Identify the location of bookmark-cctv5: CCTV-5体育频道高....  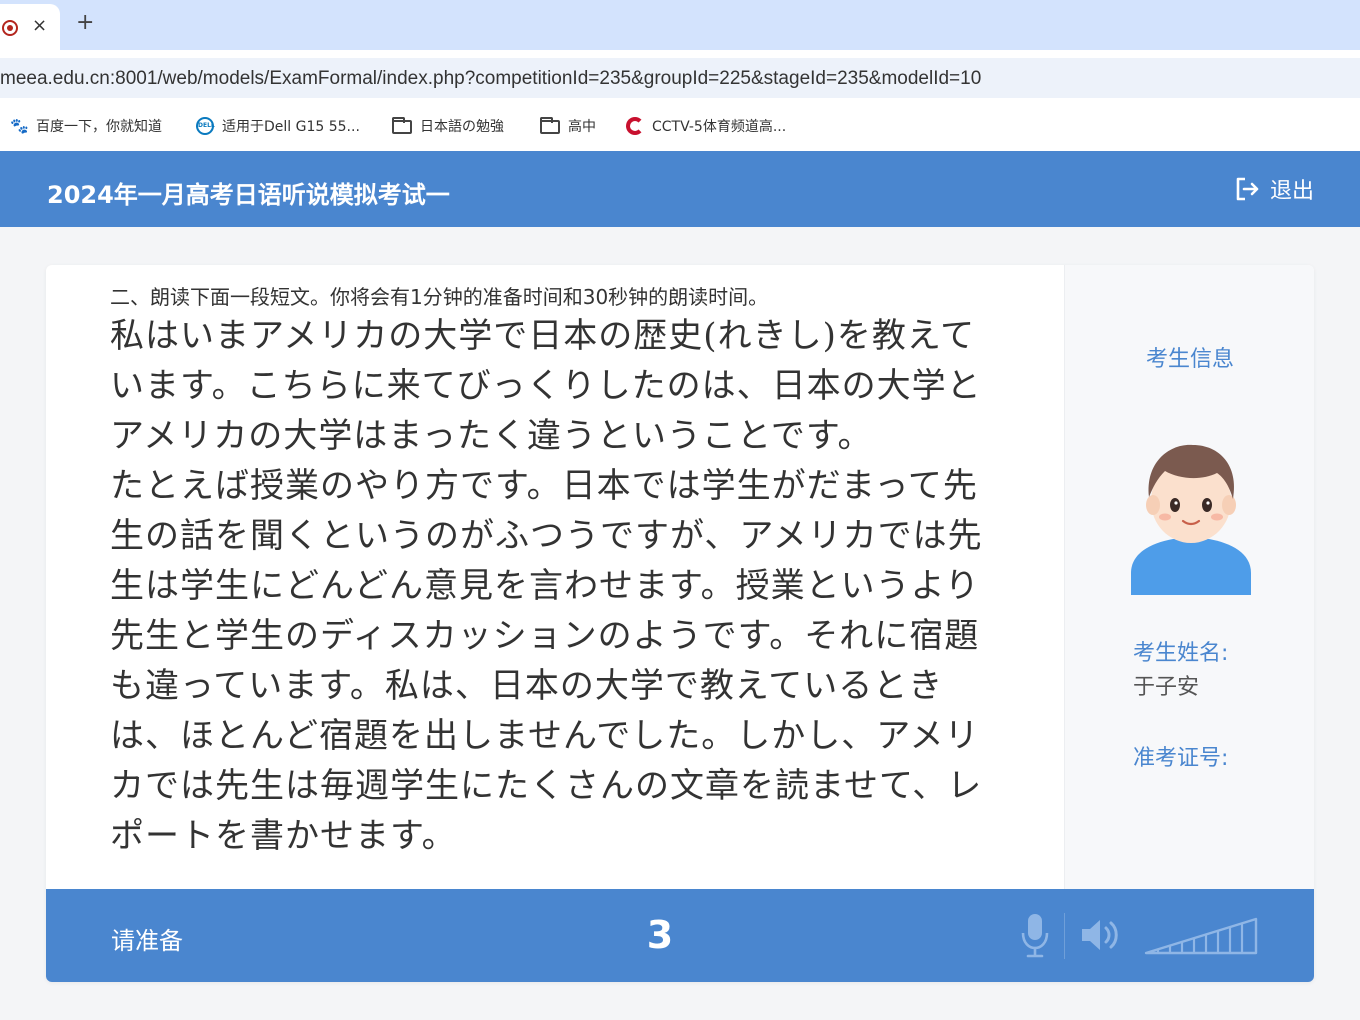
(706, 126).